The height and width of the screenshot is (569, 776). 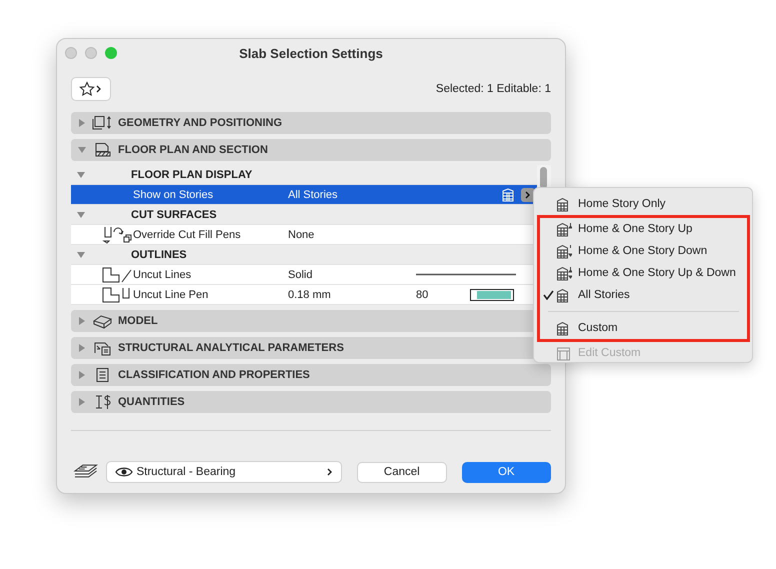 I want to click on menu-item: Home & One Story Up, so click(x=640, y=229).